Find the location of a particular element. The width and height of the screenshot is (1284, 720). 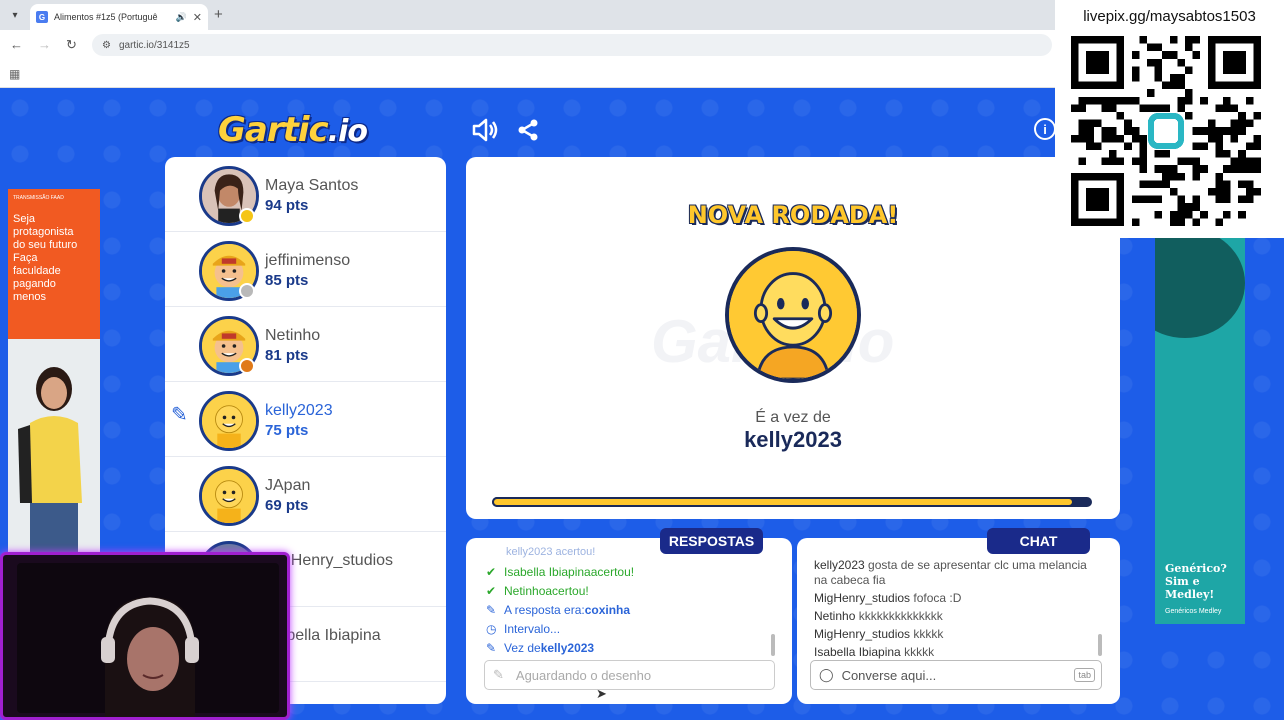

player-points: 85 pts is located at coordinates (287, 280).